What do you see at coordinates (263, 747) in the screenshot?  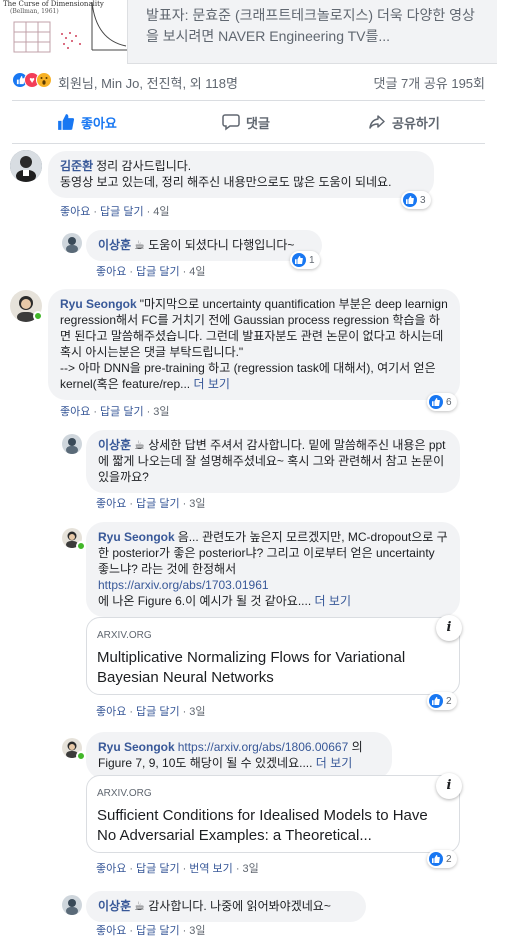 I see `comment-url-link: https://arxiv.org/abs/1806.00667` at bounding box center [263, 747].